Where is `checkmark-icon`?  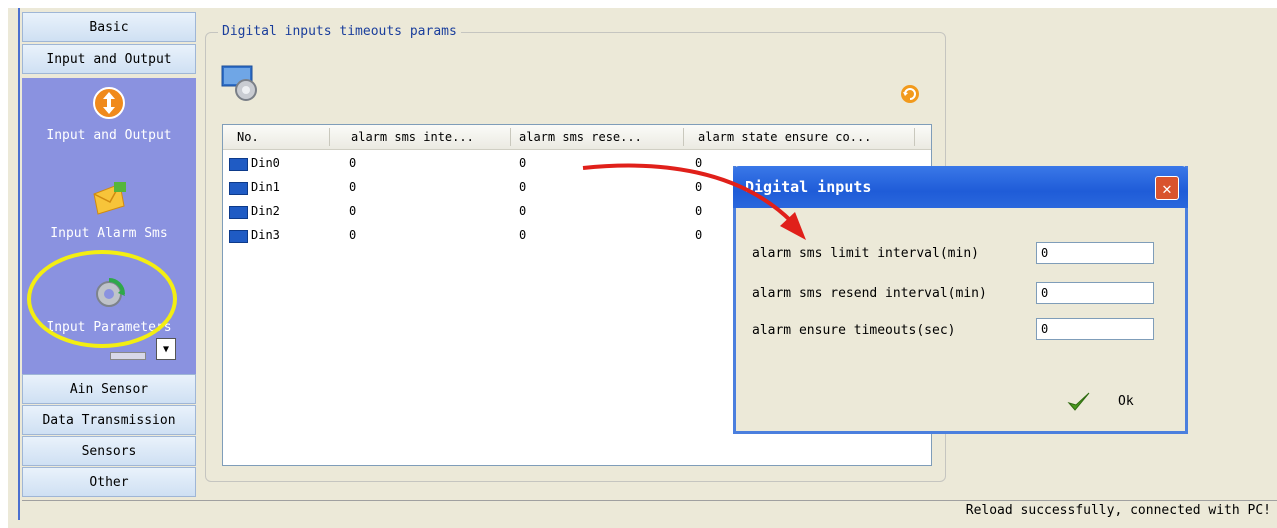 checkmark-icon is located at coordinates (1079, 402).